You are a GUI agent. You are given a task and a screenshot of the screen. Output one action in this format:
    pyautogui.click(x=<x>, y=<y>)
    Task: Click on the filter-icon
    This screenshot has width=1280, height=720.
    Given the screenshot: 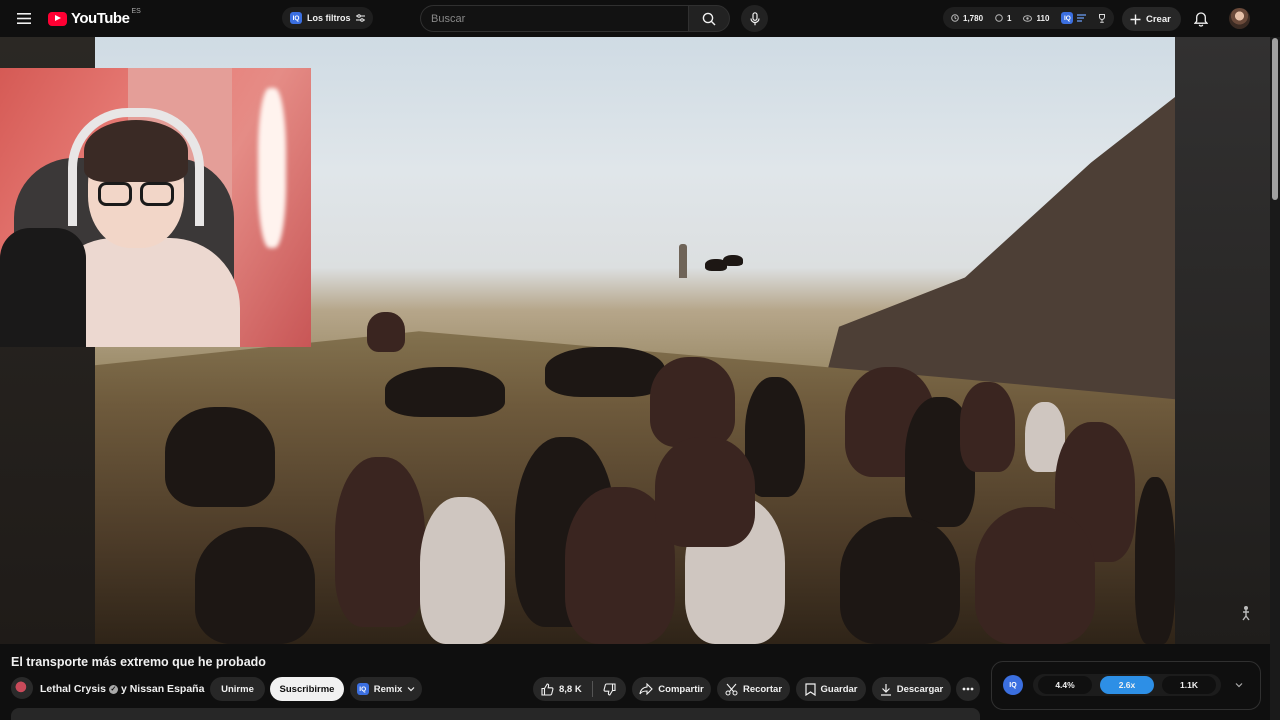 What is the action you would take?
    pyautogui.click(x=360, y=18)
    